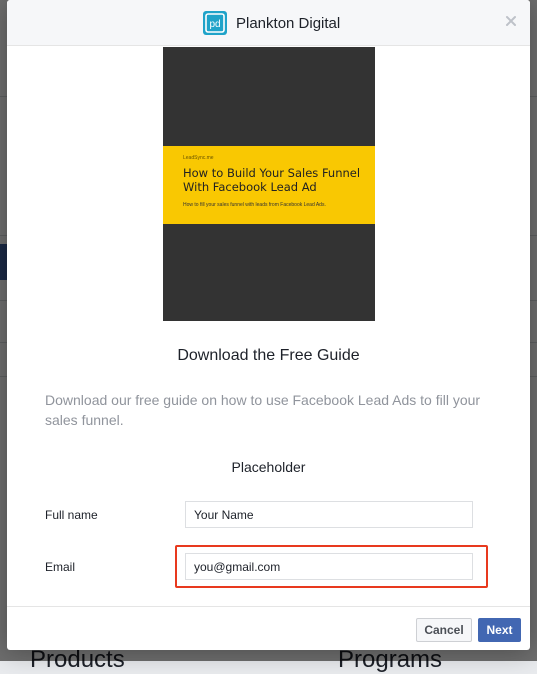 The width and height of the screenshot is (537, 674). I want to click on email-label: Email, so click(60, 567).